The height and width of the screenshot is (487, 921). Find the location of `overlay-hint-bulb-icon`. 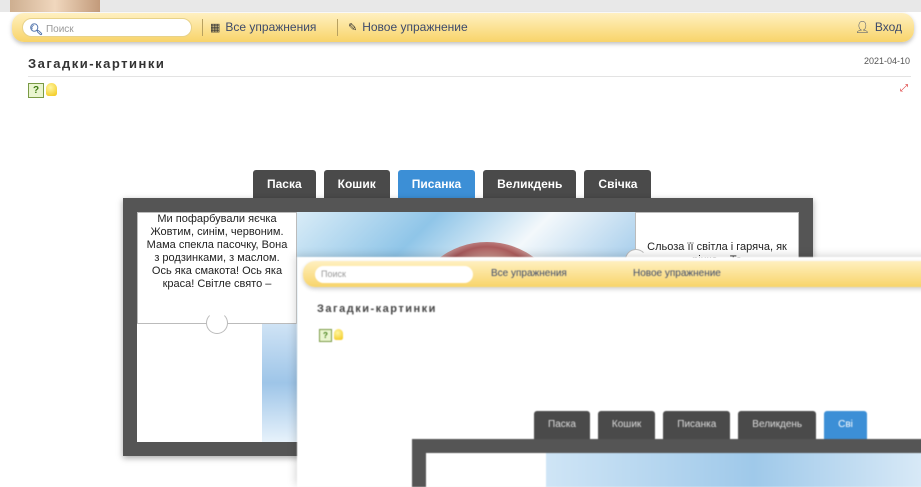

overlay-hint-bulb-icon is located at coordinates (338, 334).